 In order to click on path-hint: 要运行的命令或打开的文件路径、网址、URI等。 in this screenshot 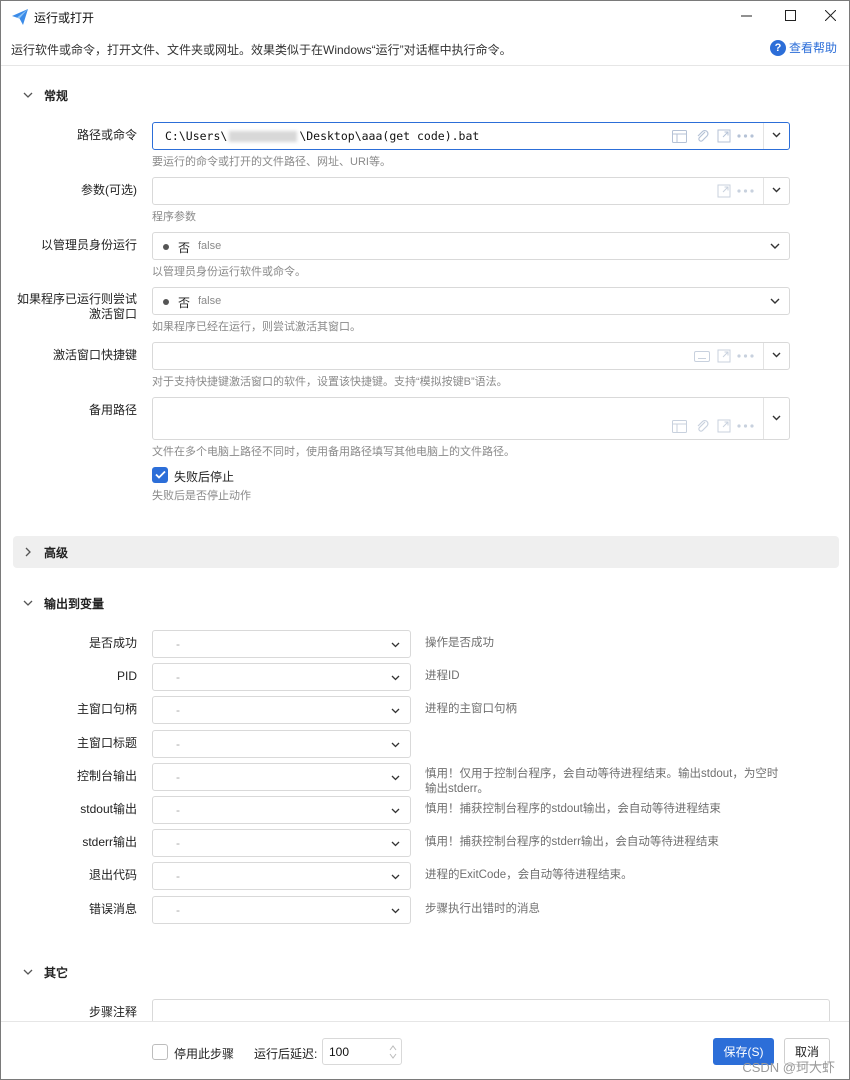, I will do `click(271, 162)`.